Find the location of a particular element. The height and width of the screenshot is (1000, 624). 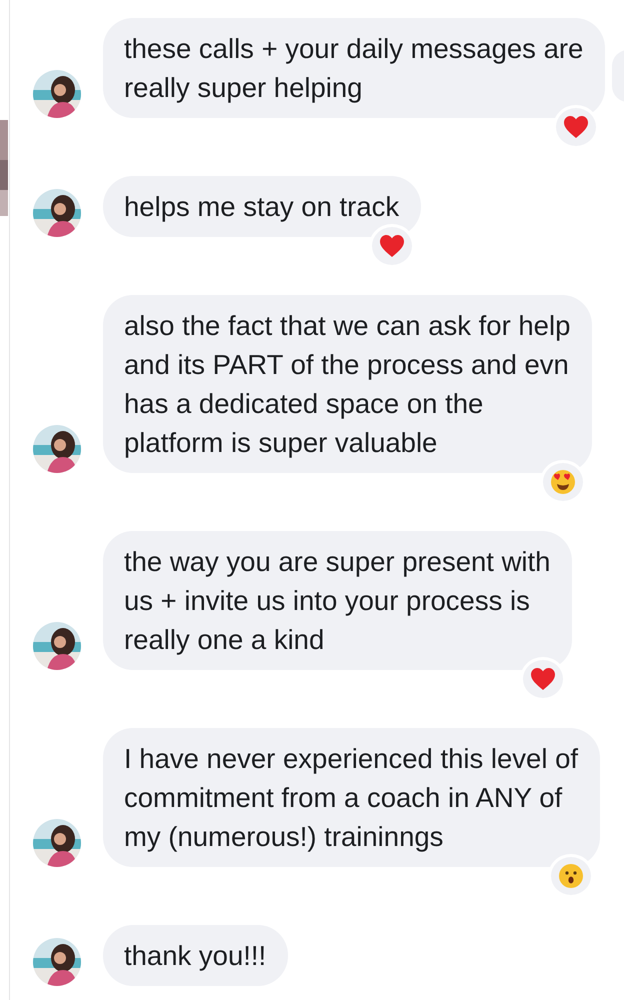

message-text: these calls + your daily messages are really super helping is located at coordinates (354, 68).